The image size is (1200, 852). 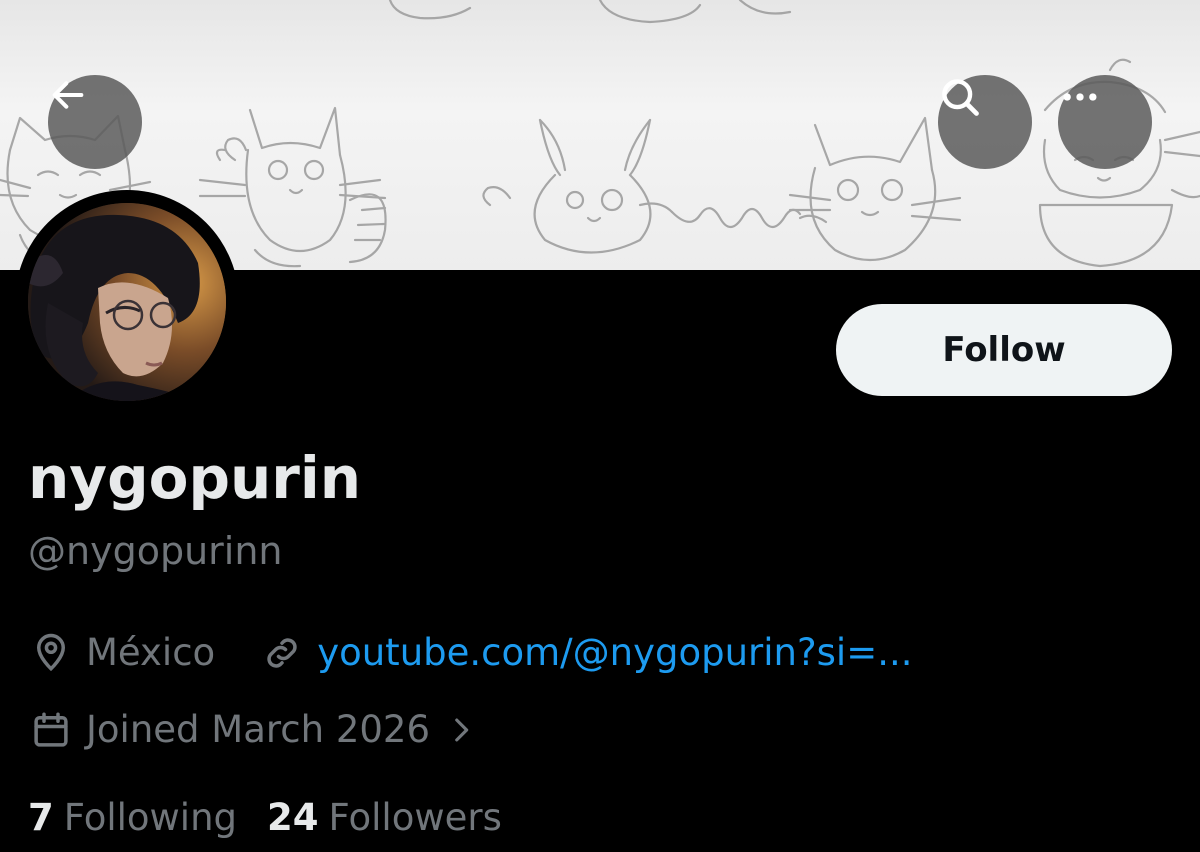 I want to click on avatar-photo, so click(x=127, y=302).